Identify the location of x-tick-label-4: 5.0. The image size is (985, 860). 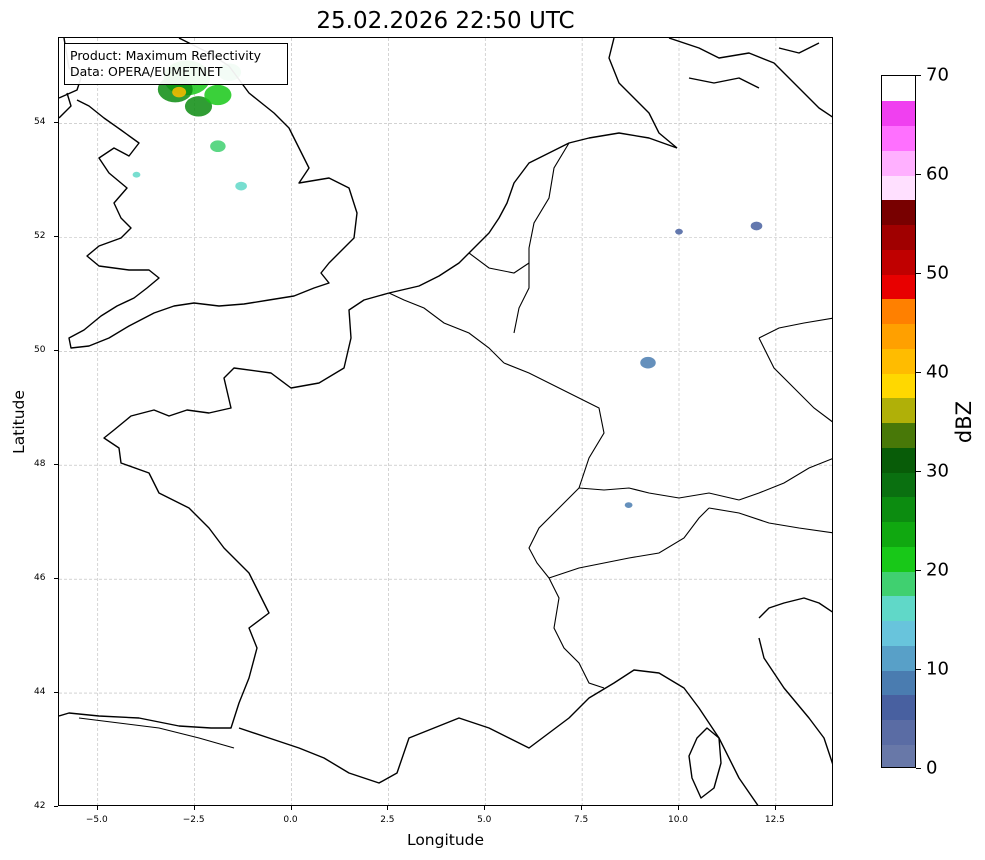
(484, 820).